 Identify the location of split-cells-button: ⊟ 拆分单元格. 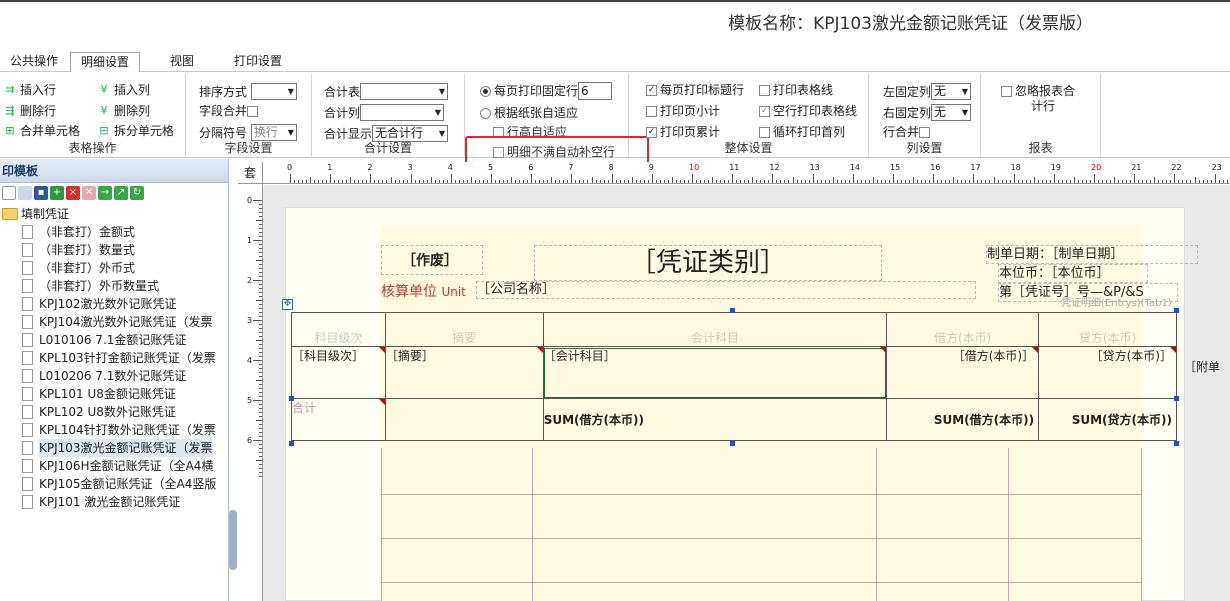
(135, 131).